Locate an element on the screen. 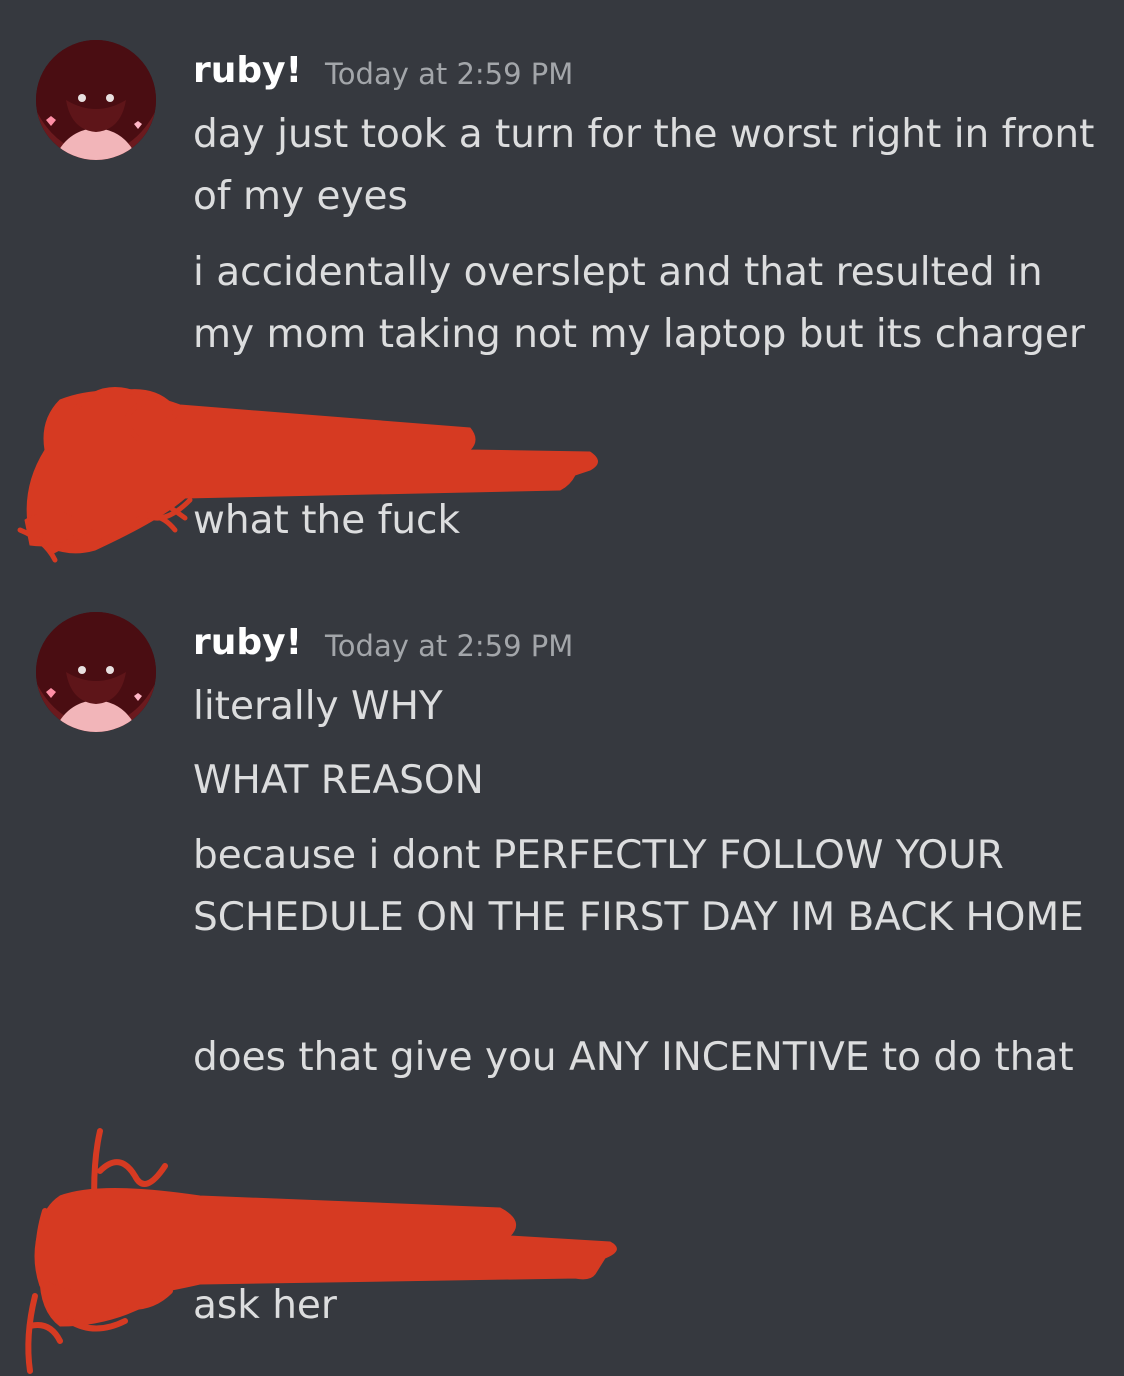 Image resolution: width=1124 pixels, height=1376 pixels. message-text: literally WHY is located at coordinates (318, 706).